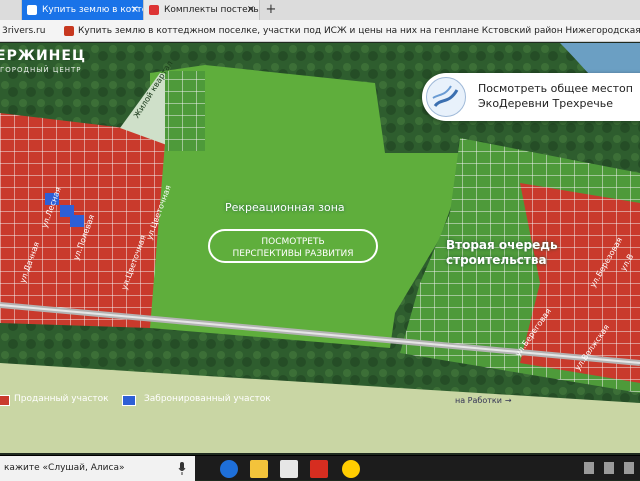  Describe the element at coordinates (61, 399) in the screenshot. I see `sold-legend-label: Проданный участок` at that location.